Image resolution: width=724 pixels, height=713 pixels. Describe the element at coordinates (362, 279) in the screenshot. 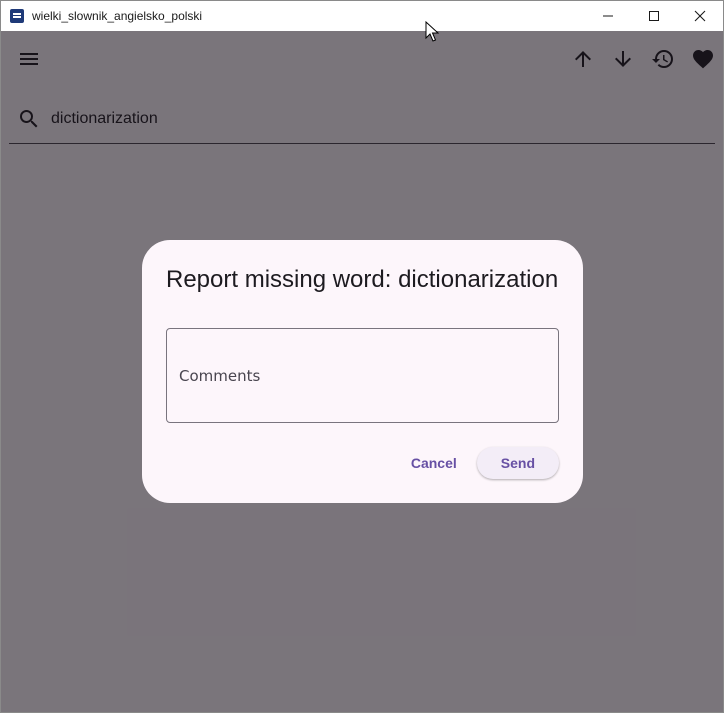

I see `dialog-title: Report missing word: dictionarization` at that location.